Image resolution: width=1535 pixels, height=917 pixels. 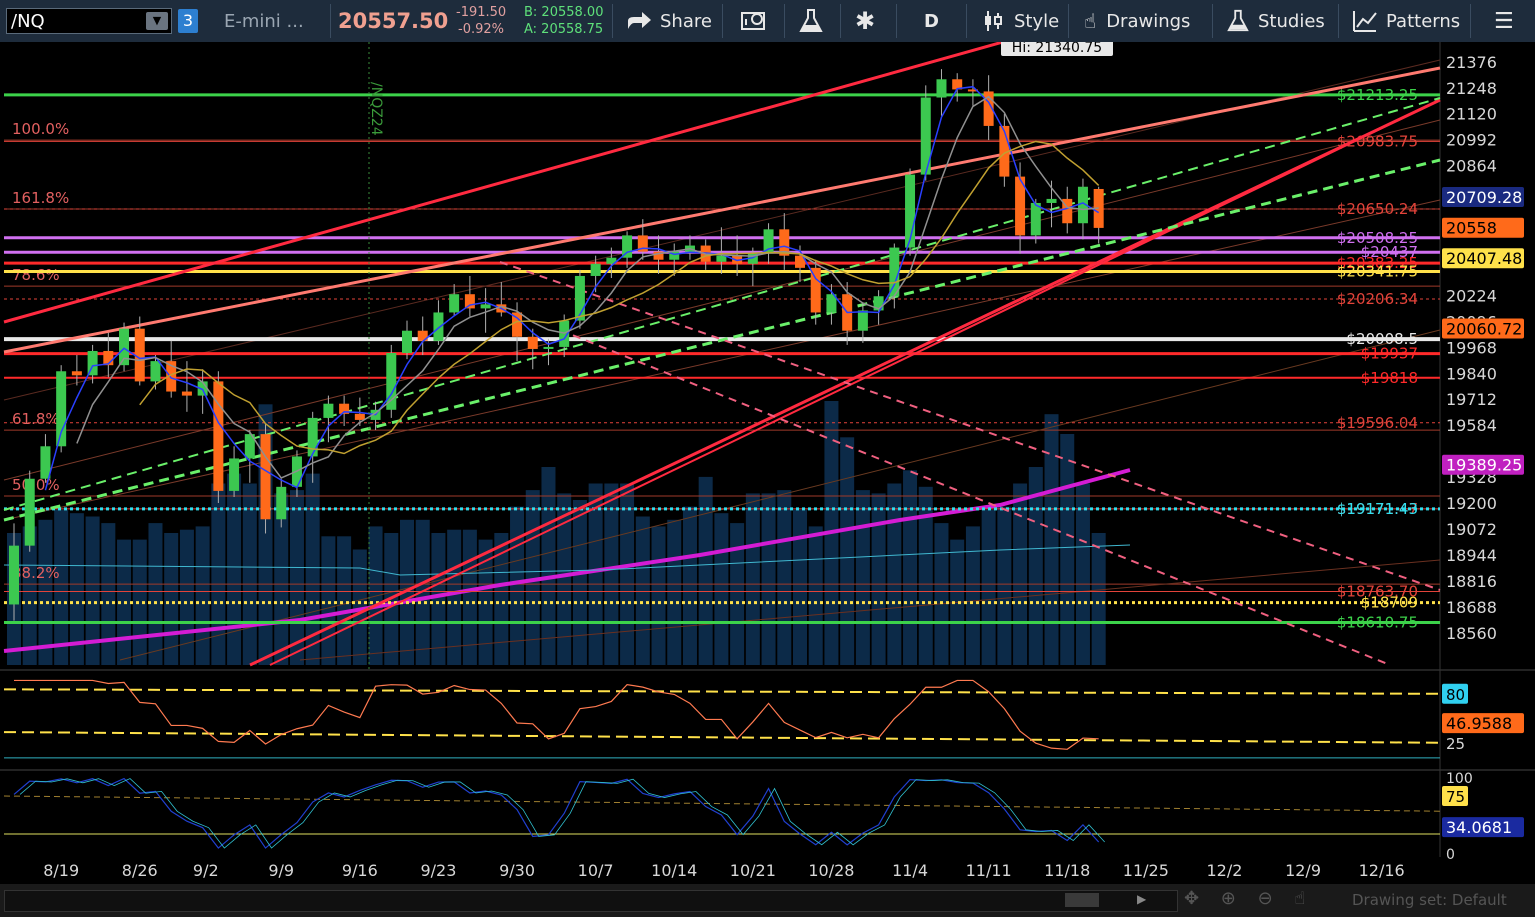 I want to click on price-box-label: 19389.25, so click(x=1484, y=465).